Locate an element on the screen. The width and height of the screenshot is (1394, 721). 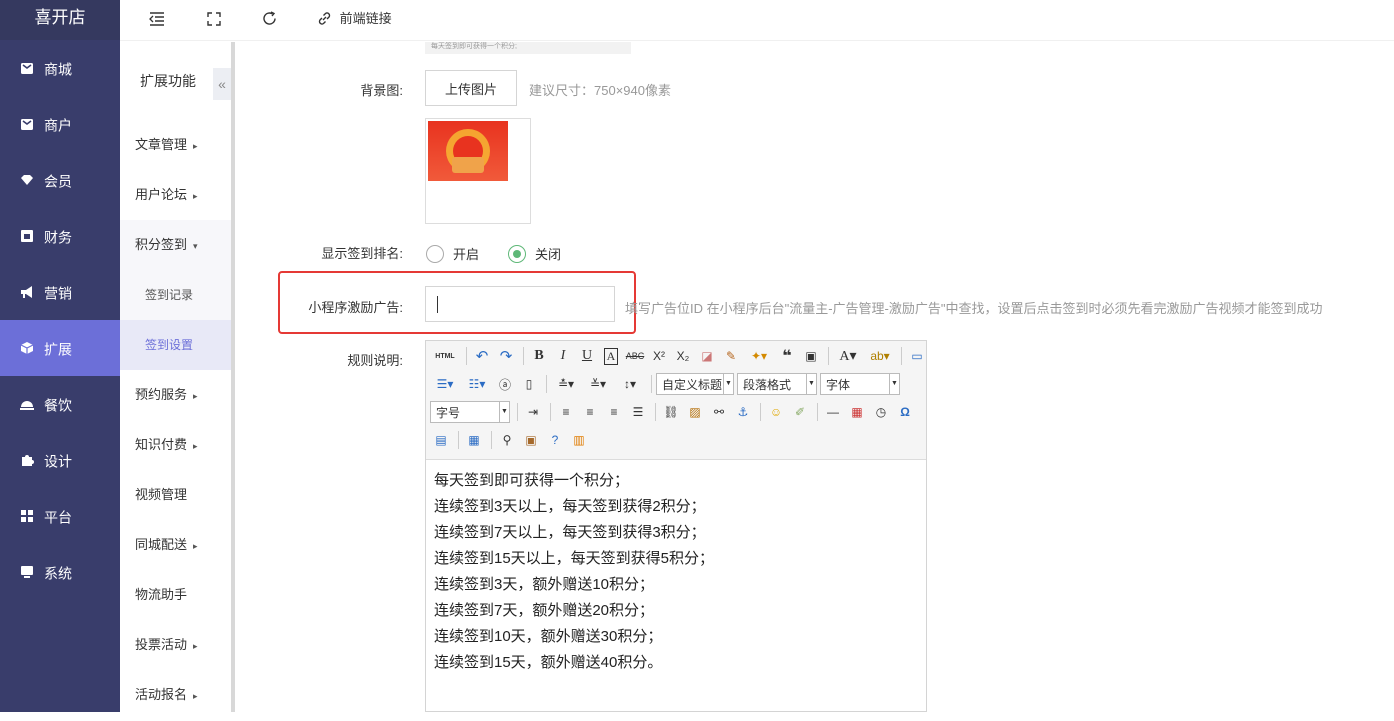
subnav-item-label: 用户论坛 is located at coordinates (161, 194).